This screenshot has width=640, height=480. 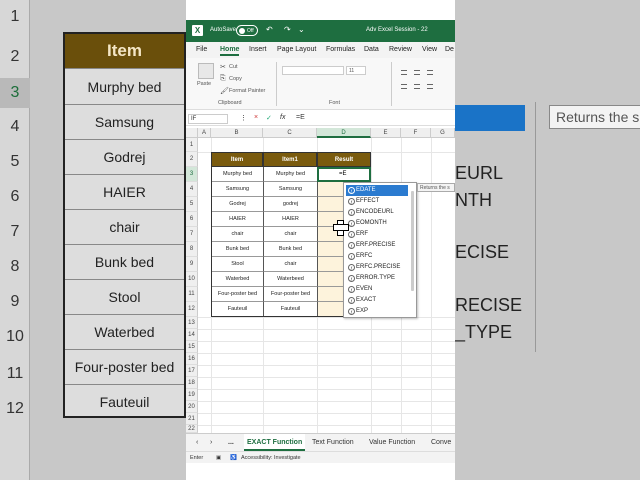 What do you see at coordinates (392, 442) in the screenshot?
I see `sheet-tab-value-function: Value Function` at bounding box center [392, 442].